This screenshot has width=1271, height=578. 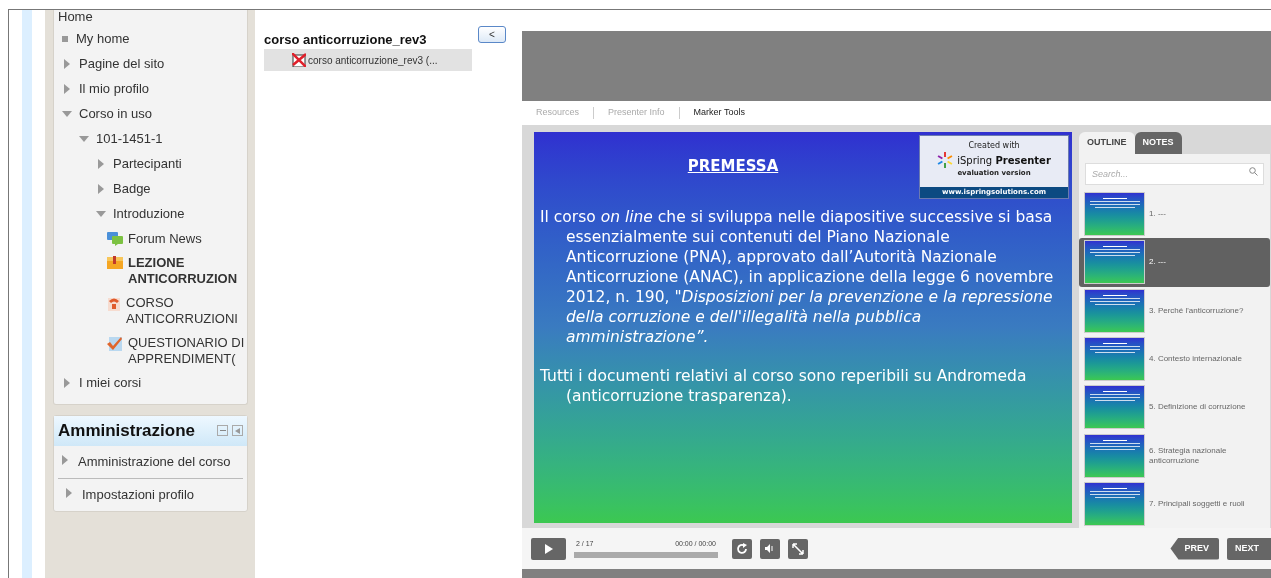 I want to click on side-tab: OUTLINE, so click(x=1107, y=143).